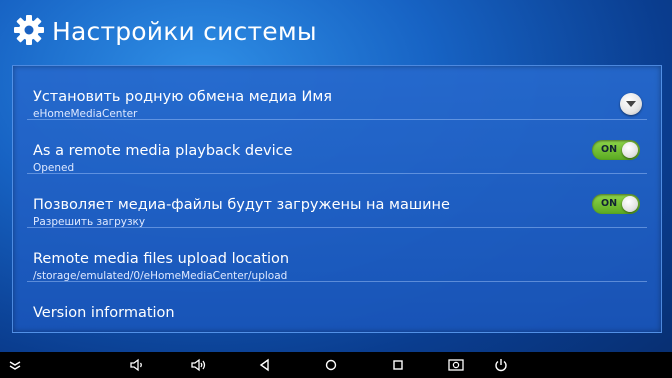 This screenshot has height=378, width=672. What do you see at coordinates (161, 259) in the screenshot?
I see `setting-title: Remote media files upload location` at bounding box center [161, 259].